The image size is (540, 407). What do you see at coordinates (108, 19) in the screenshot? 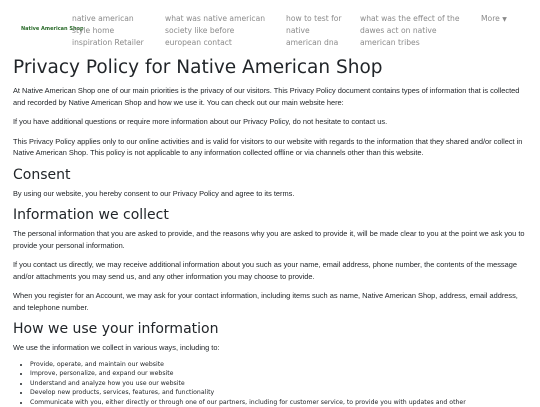
I see `nav-link-line: native american` at bounding box center [108, 19].